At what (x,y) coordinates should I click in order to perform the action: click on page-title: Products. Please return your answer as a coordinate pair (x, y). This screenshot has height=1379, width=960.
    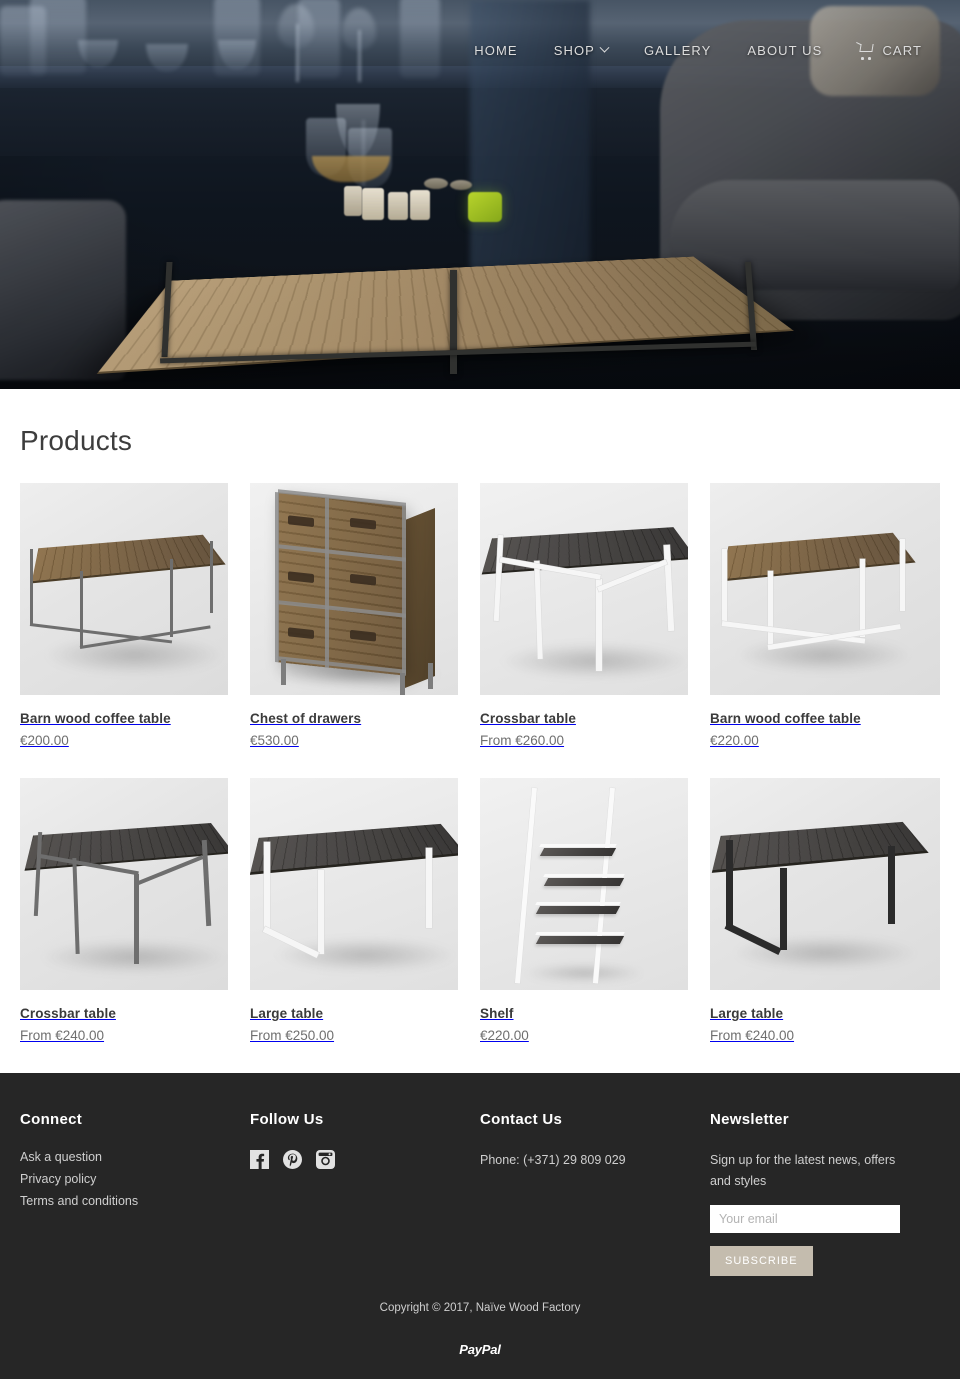
    Looking at the image, I should click on (76, 440).